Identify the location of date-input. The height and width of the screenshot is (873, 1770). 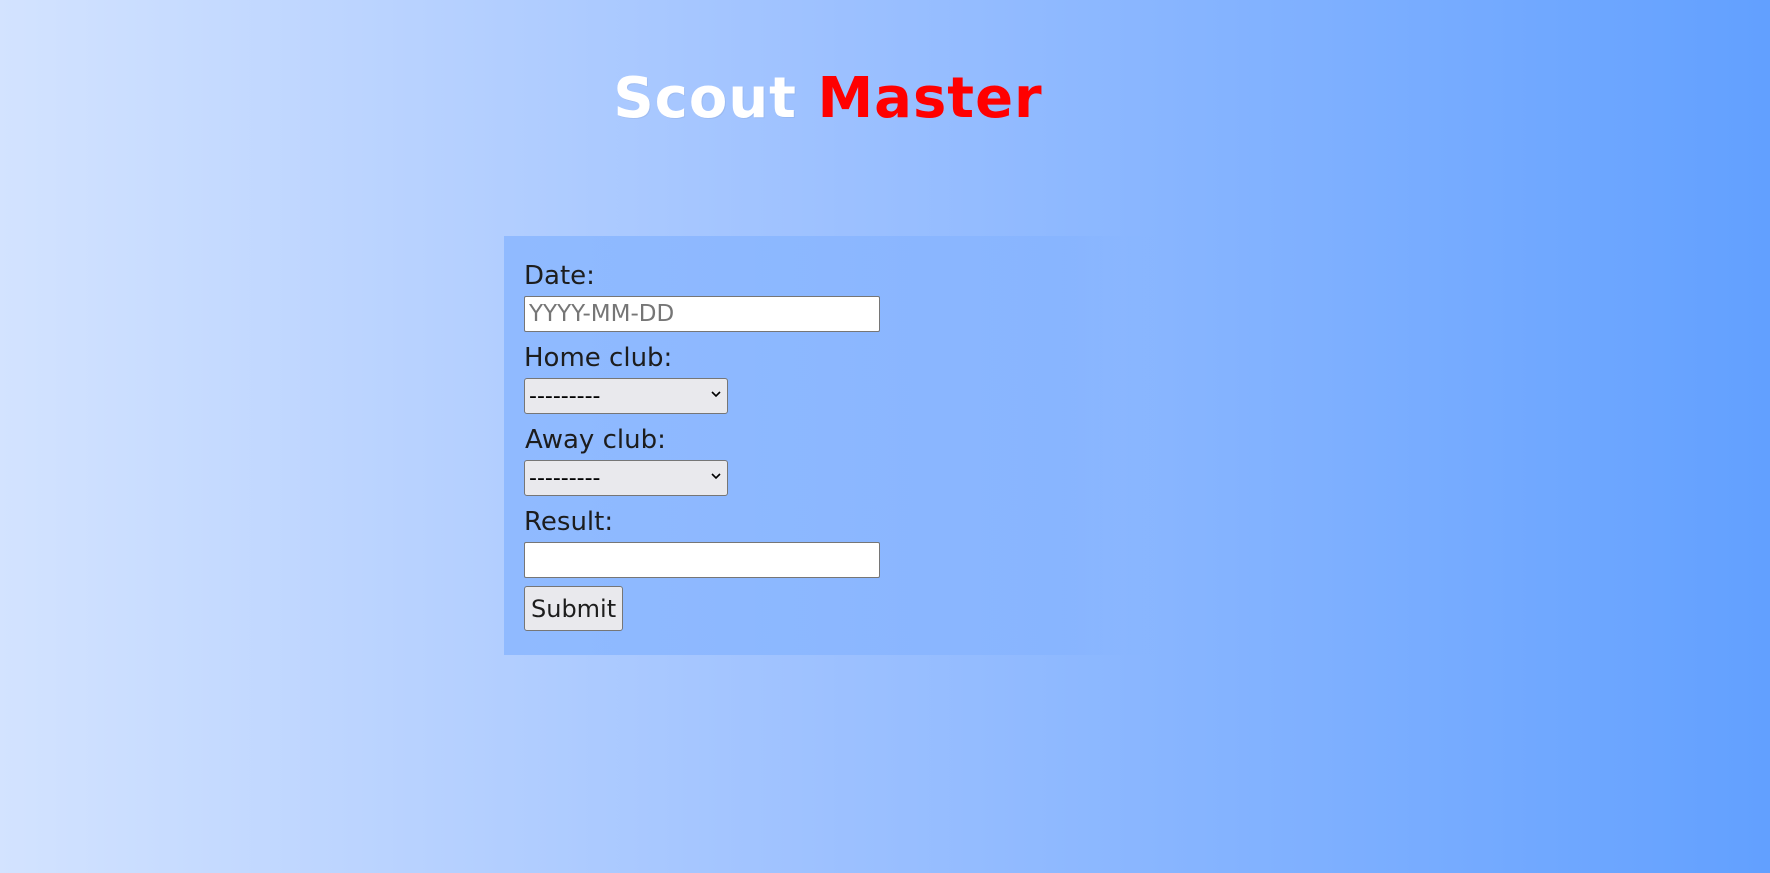
(702, 314).